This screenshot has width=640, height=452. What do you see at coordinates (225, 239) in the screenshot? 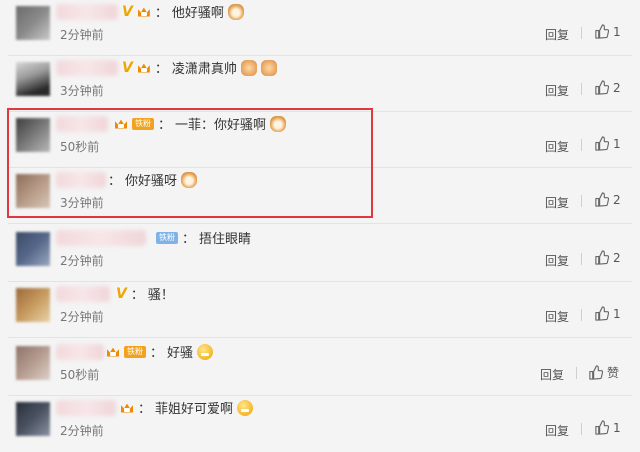
I see `comment-text: 捂住眼睛` at bounding box center [225, 239].